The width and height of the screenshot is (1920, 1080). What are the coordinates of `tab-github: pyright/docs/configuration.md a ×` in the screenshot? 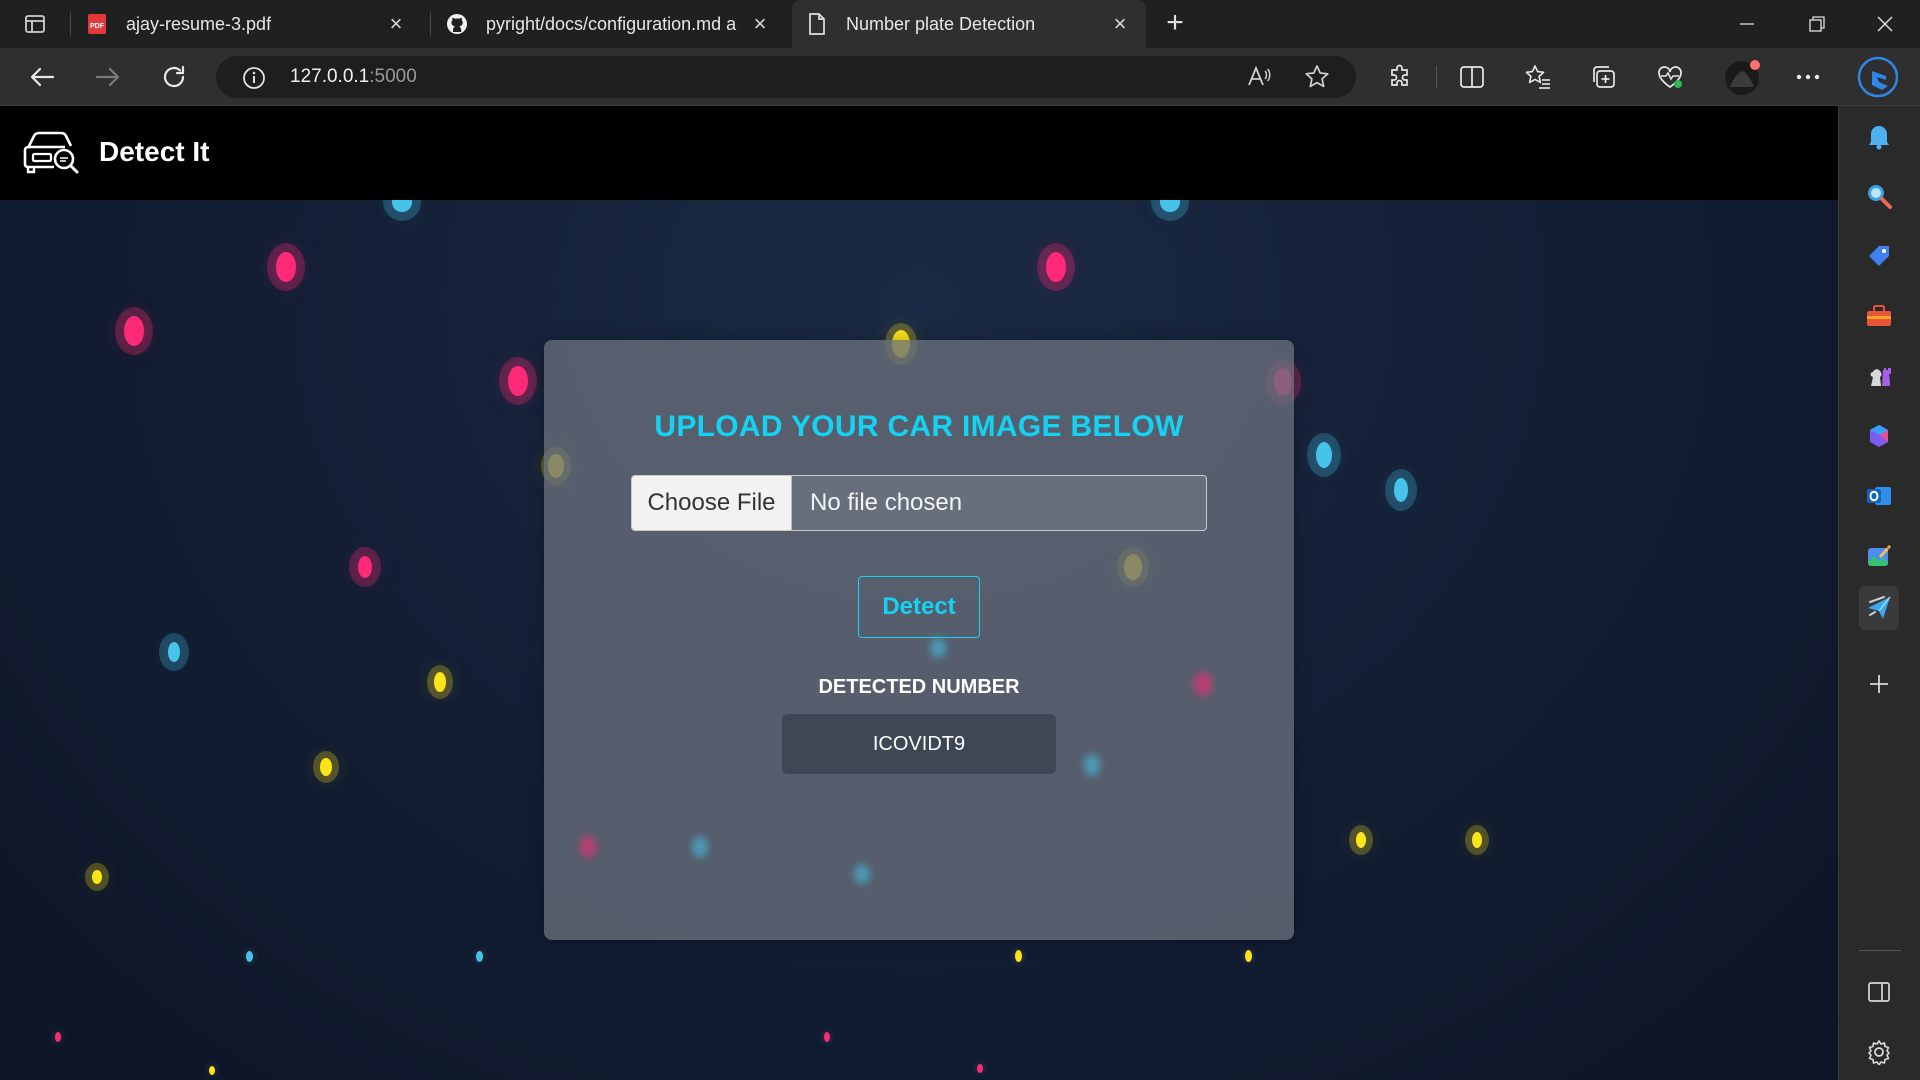 It's located at (616, 24).